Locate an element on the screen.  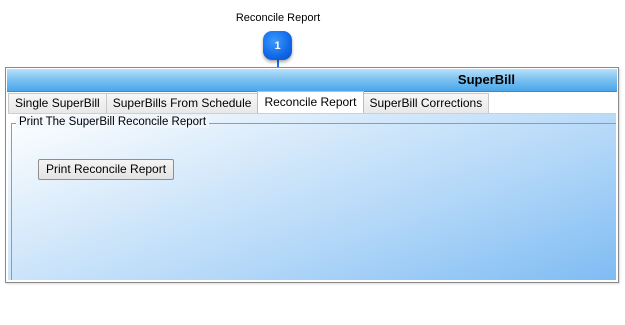
tab-reconcile-report: Reconcile Report is located at coordinates (310, 102).